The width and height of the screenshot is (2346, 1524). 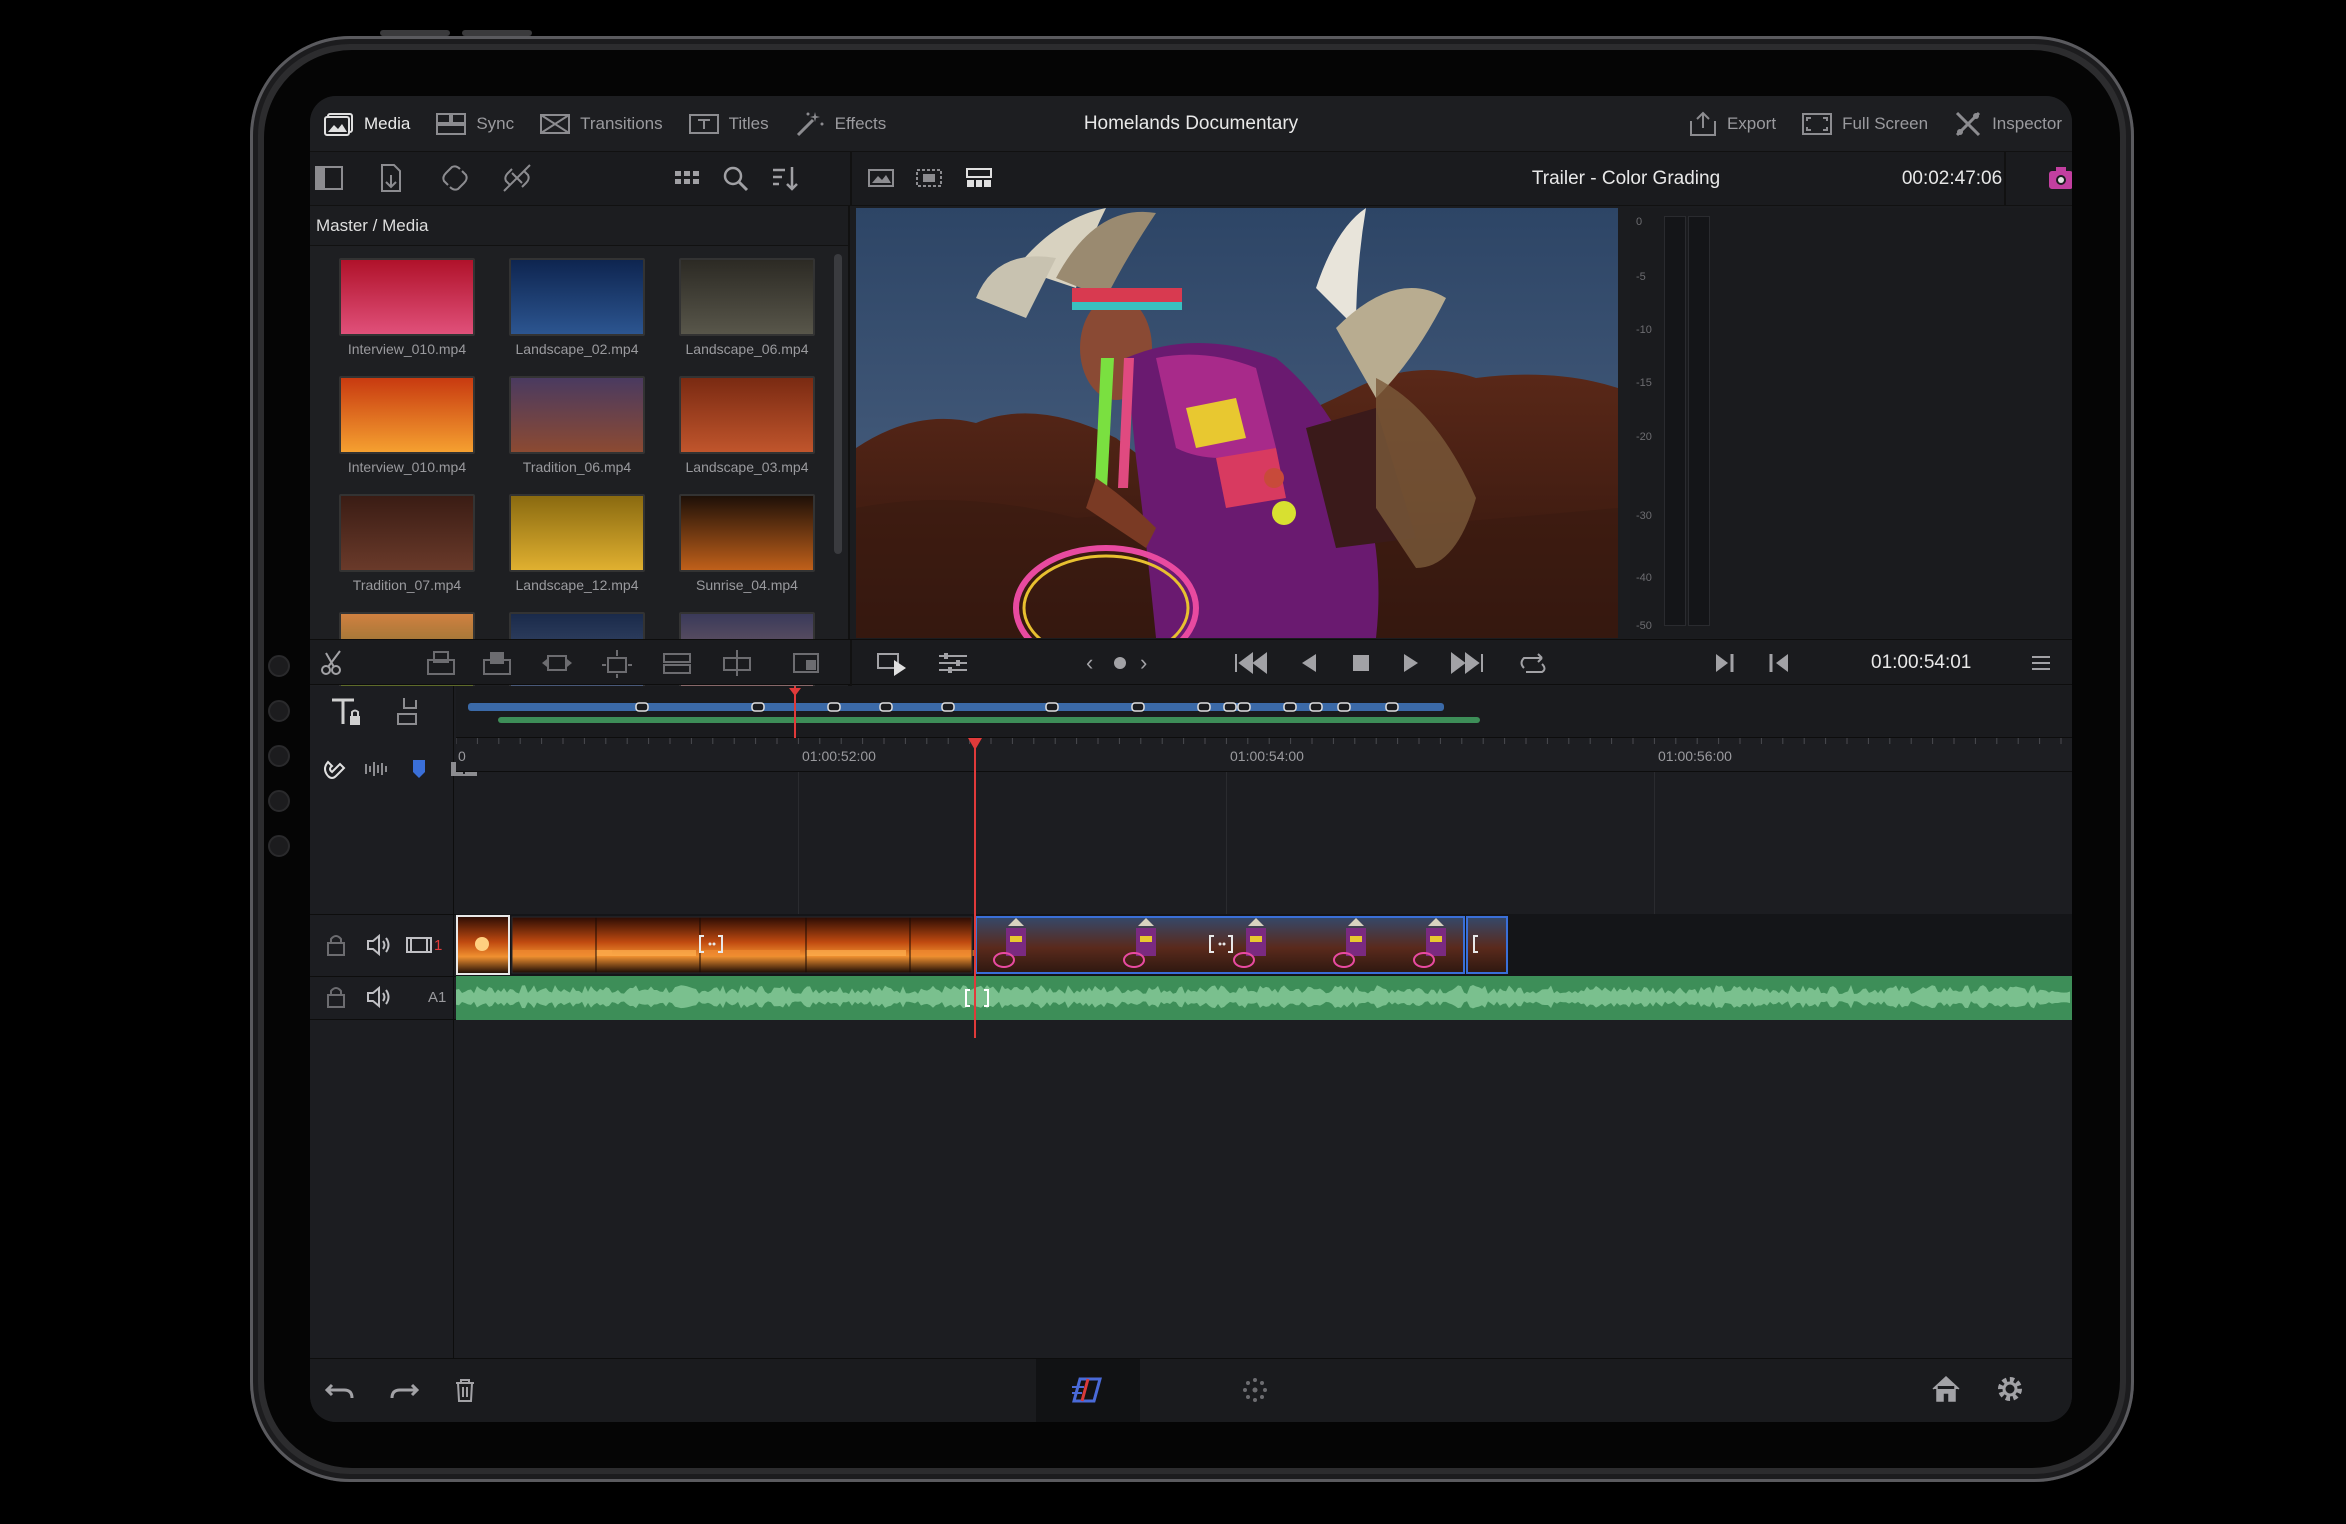 What do you see at coordinates (1533, 663) in the screenshot?
I see `loop-icon` at bounding box center [1533, 663].